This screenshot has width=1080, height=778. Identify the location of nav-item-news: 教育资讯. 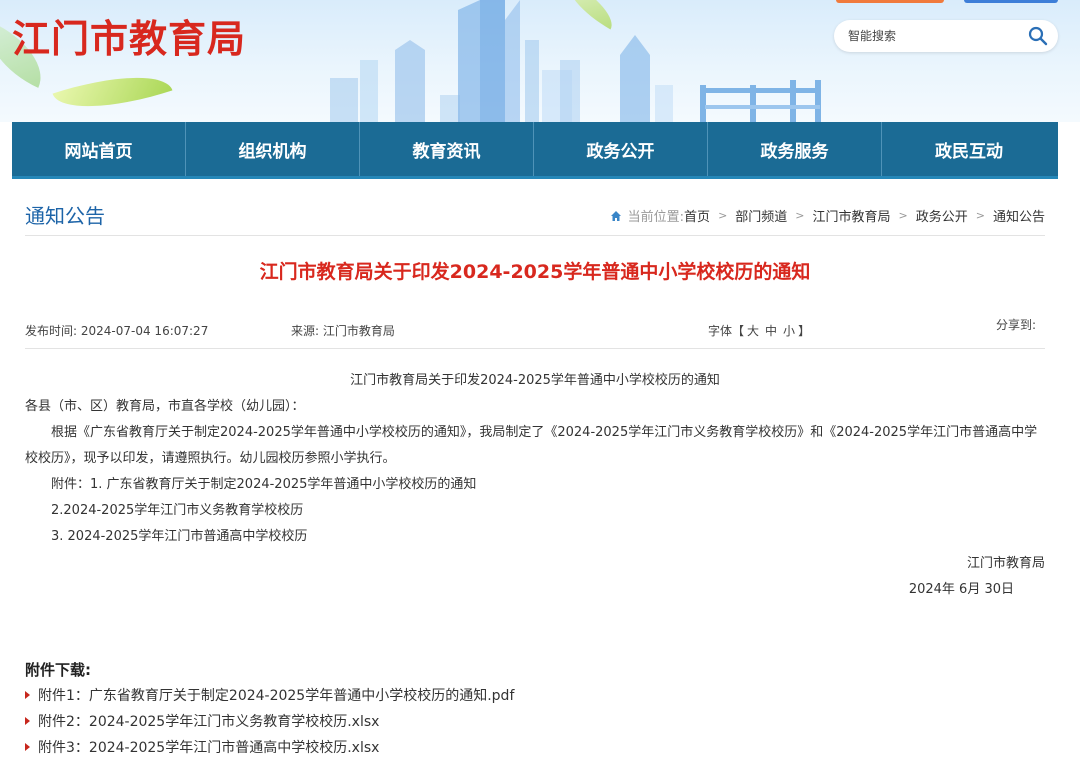
(447, 149).